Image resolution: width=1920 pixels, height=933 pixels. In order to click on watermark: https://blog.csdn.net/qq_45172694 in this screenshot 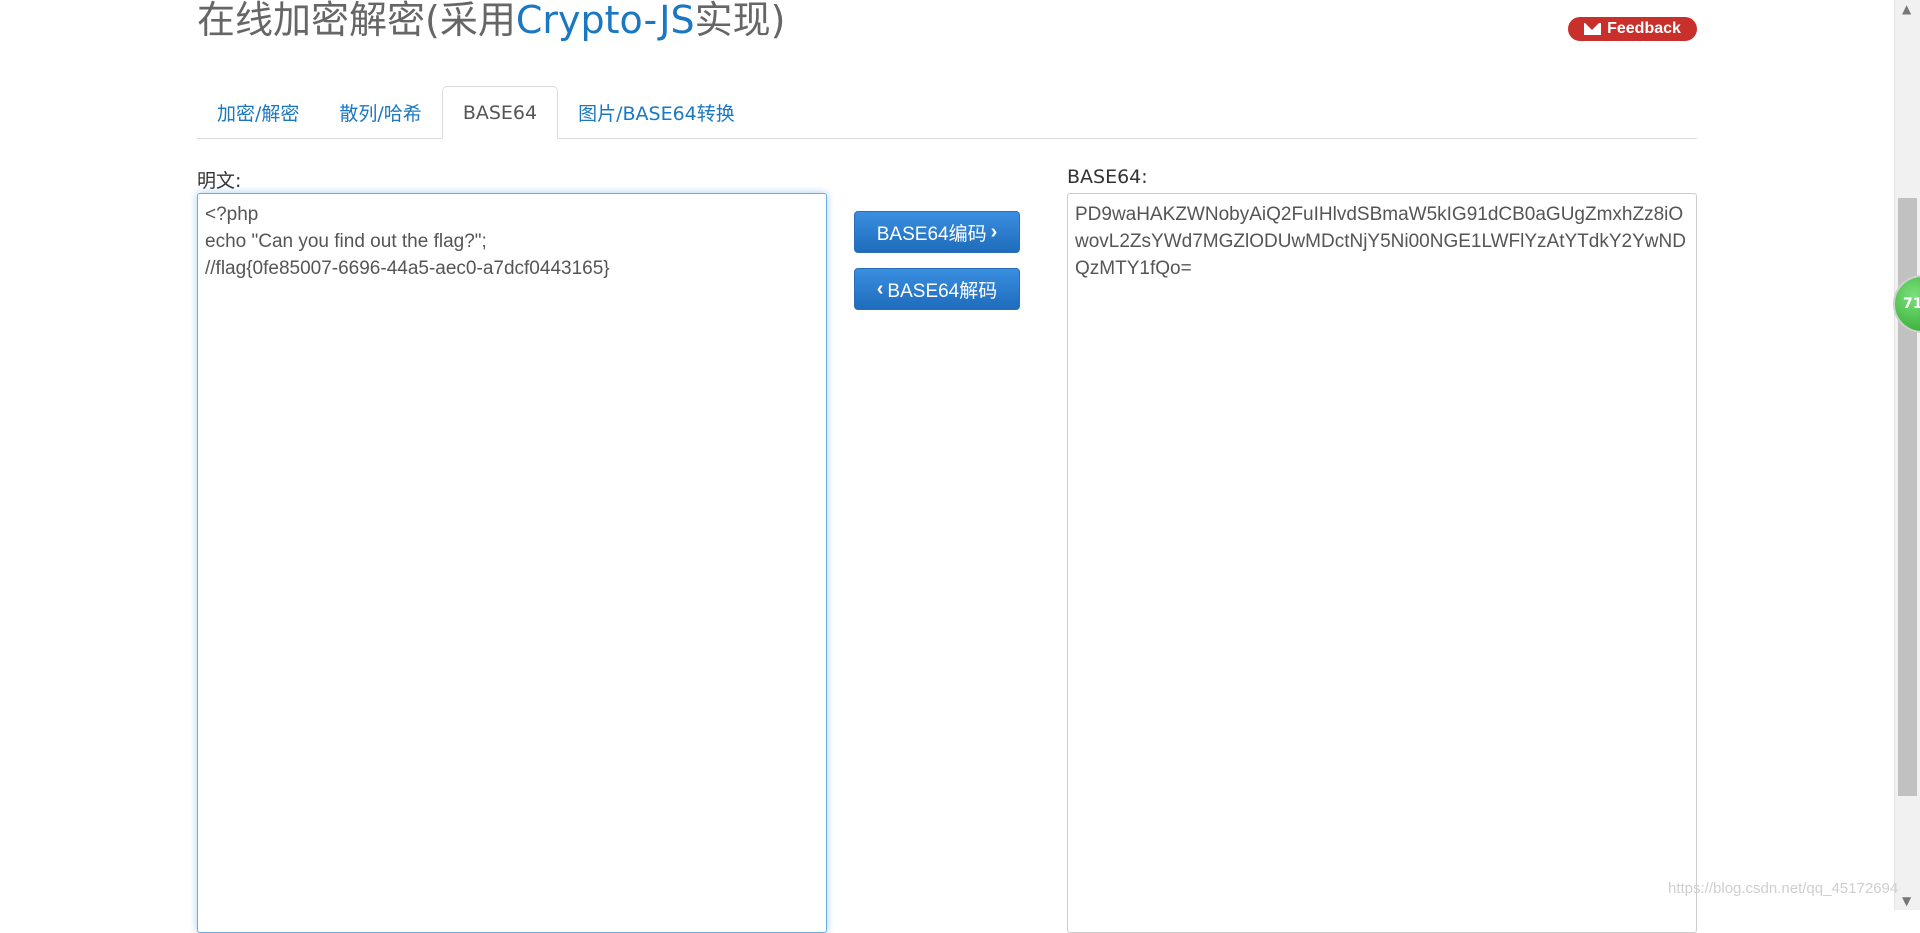, I will do `click(1783, 888)`.